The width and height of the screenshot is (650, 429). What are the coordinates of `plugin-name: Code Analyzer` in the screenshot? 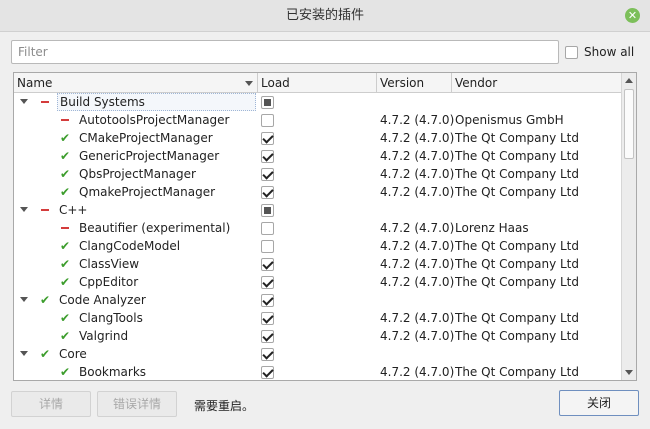 It's located at (102, 300).